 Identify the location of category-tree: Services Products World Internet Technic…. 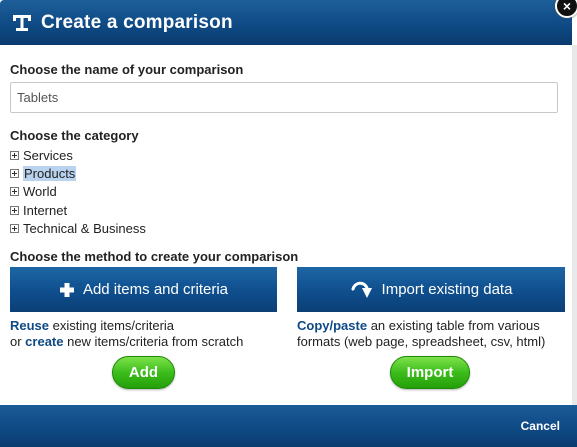
(78, 191).